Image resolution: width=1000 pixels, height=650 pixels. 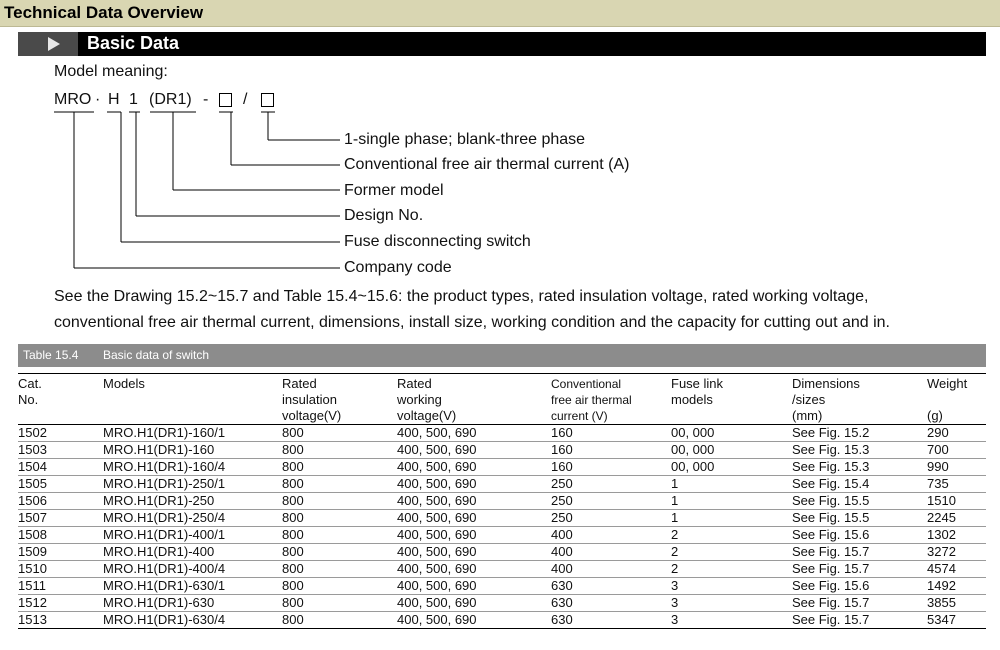 What do you see at coordinates (956, 586) in the screenshot?
I see `cell-weight: 1492` at bounding box center [956, 586].